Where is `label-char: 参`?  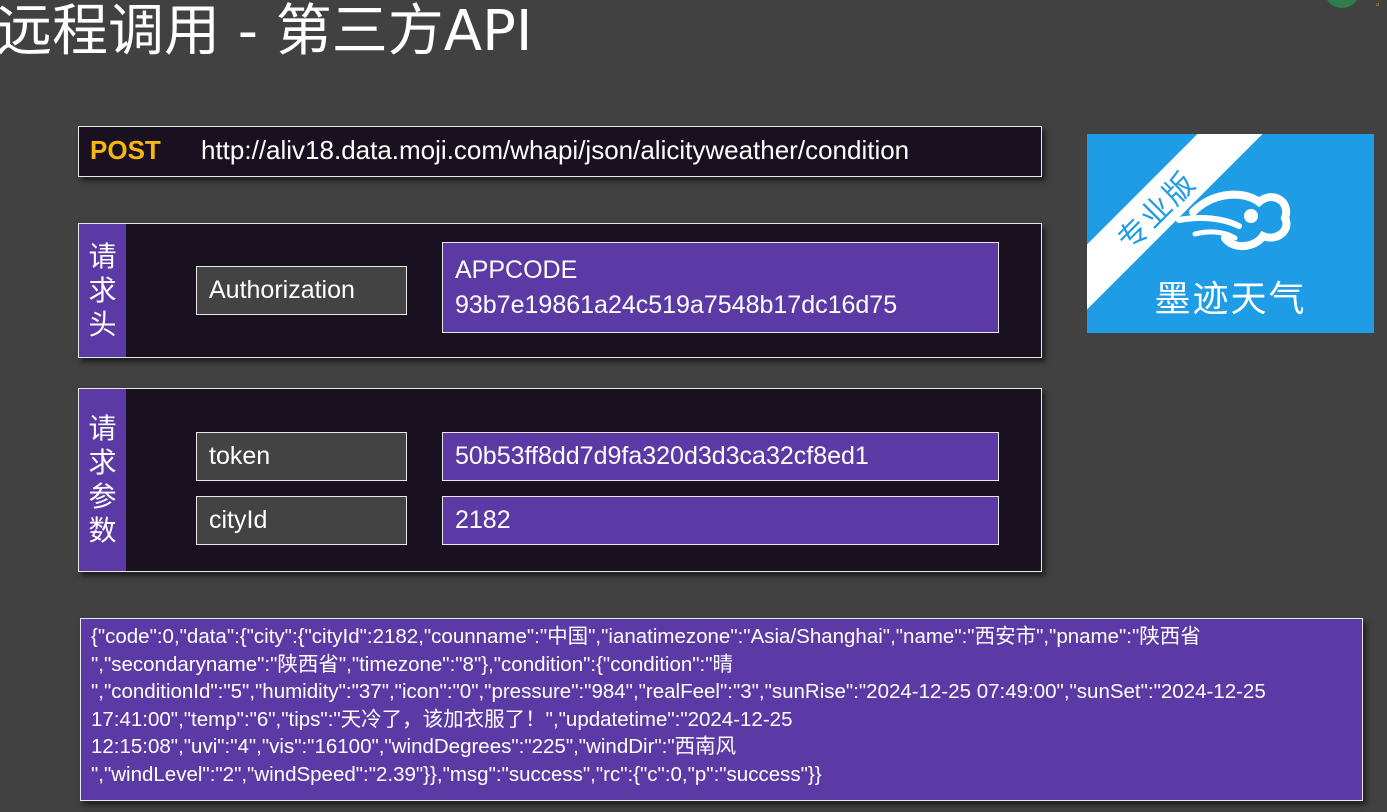 label-char: 参 is located at coordinates (102, 496).